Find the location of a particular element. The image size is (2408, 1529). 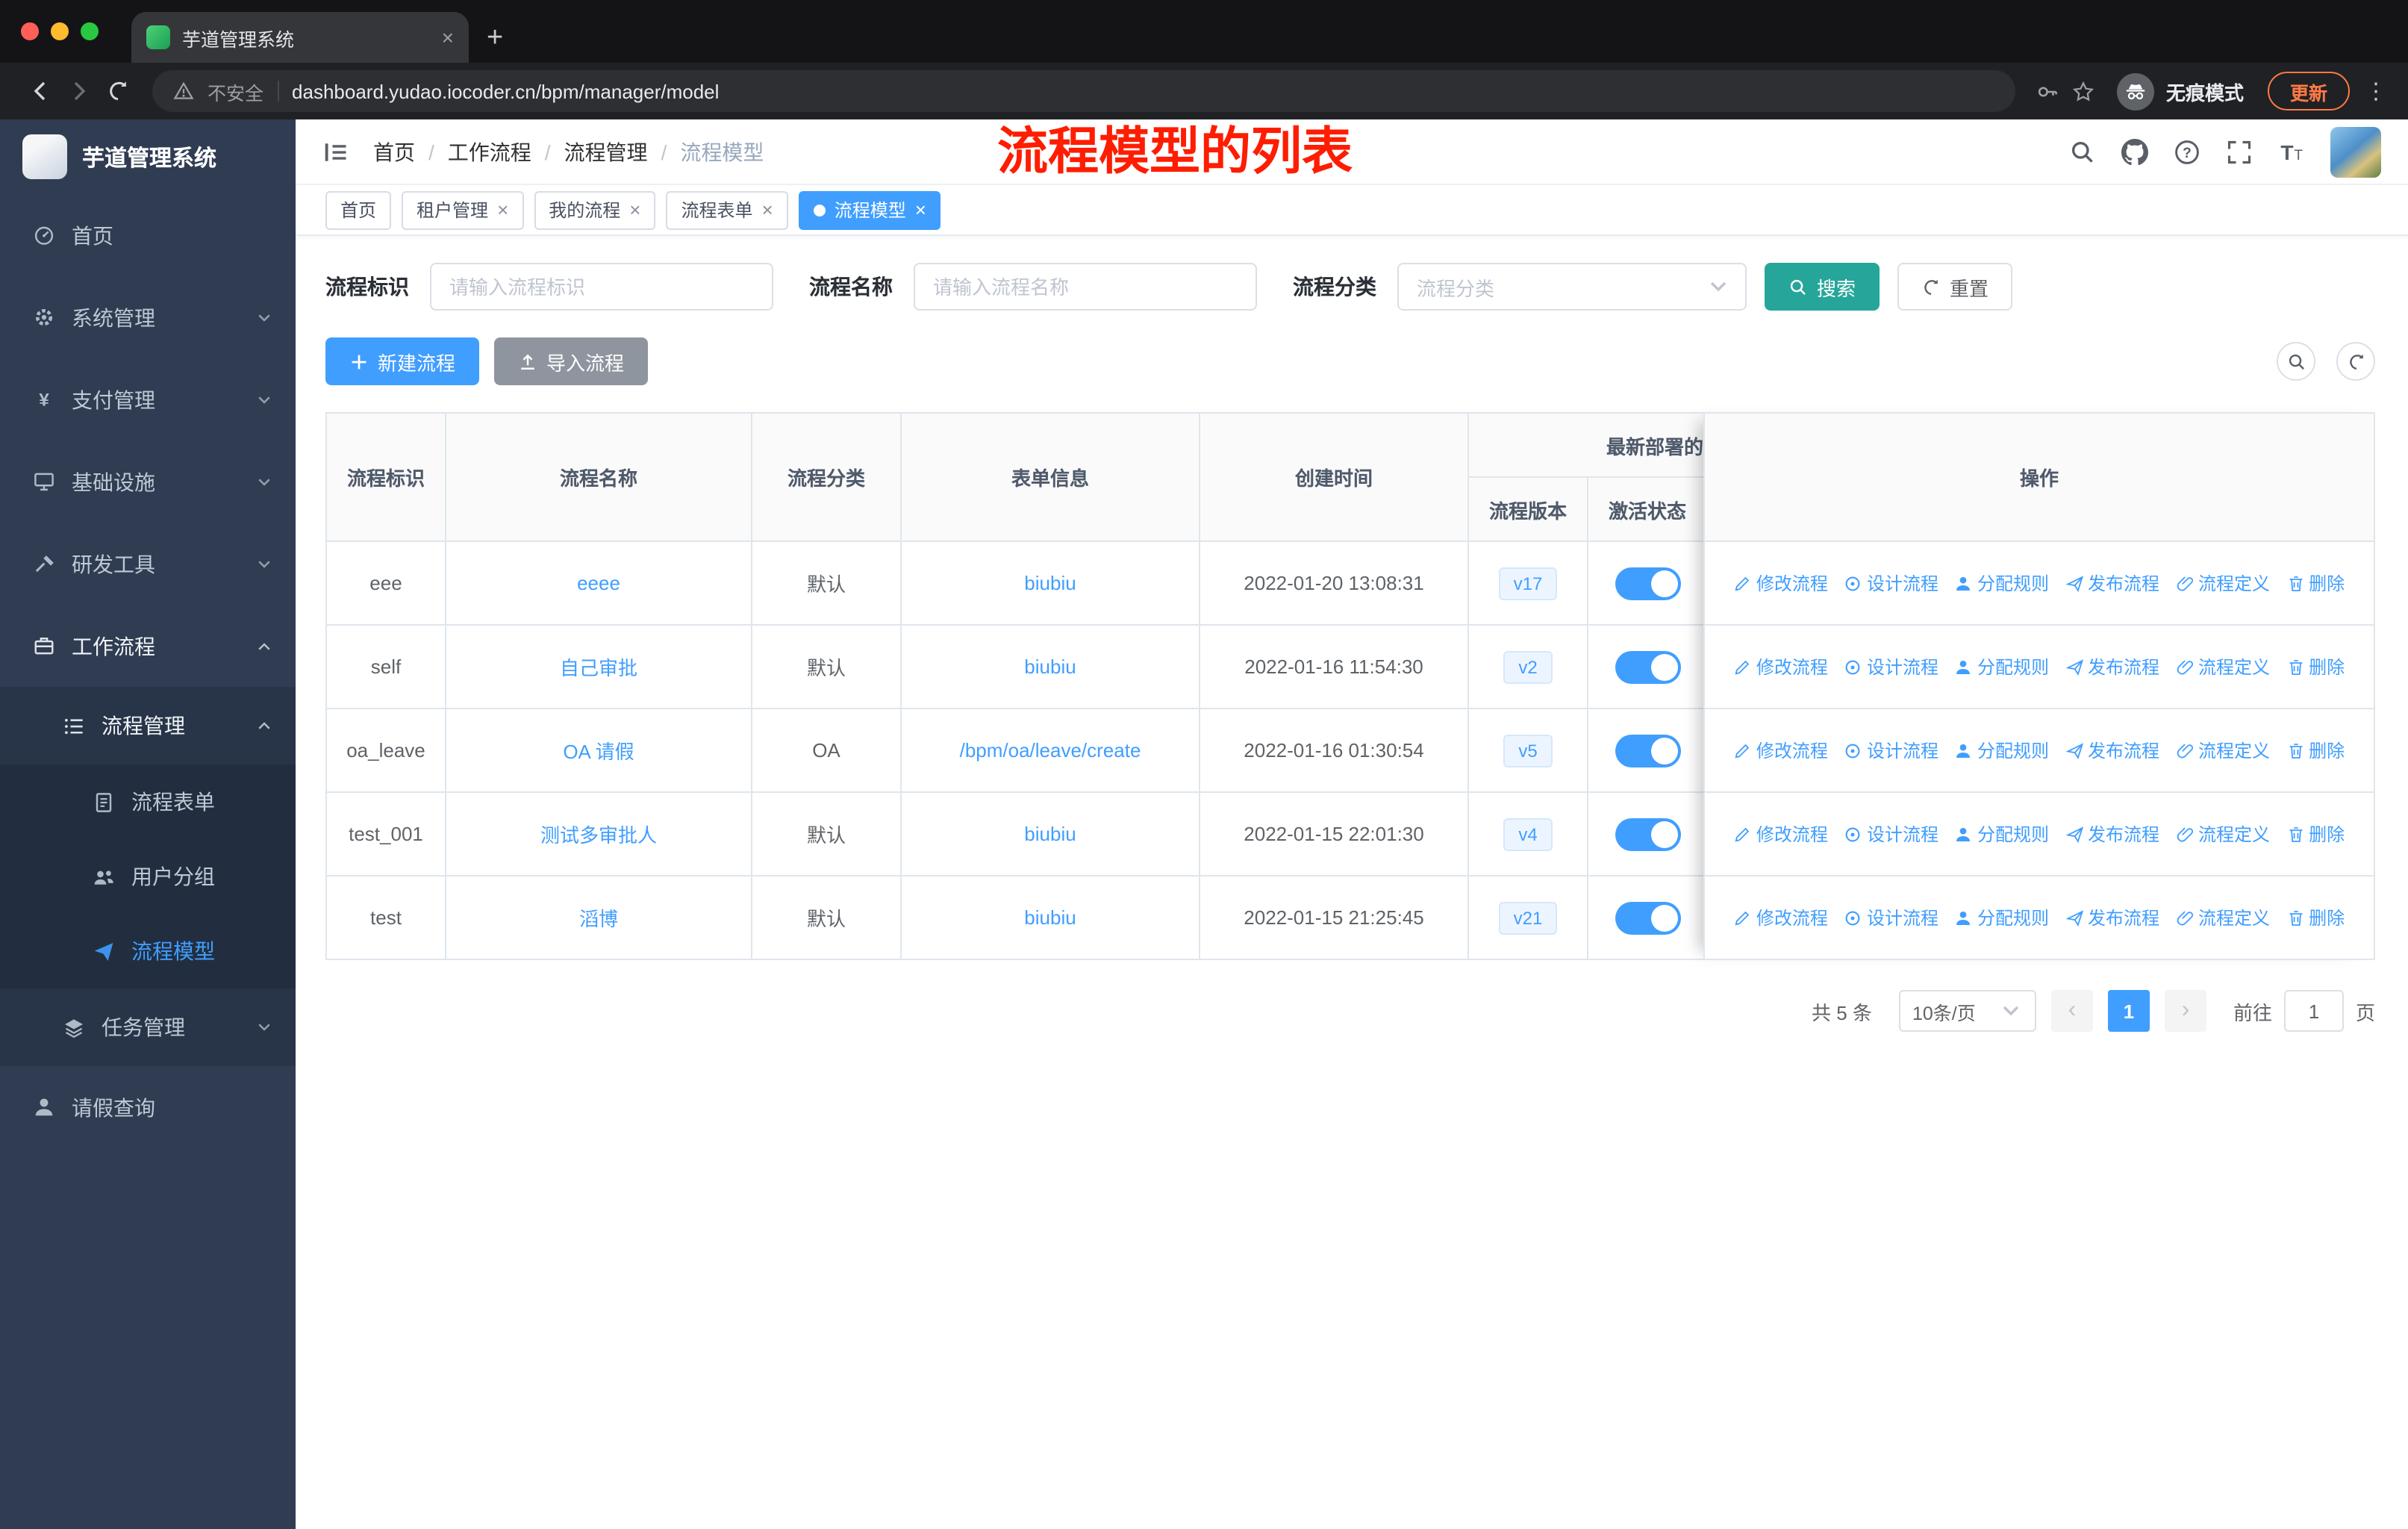

password-key-button is located at coordinates (2048, 91).